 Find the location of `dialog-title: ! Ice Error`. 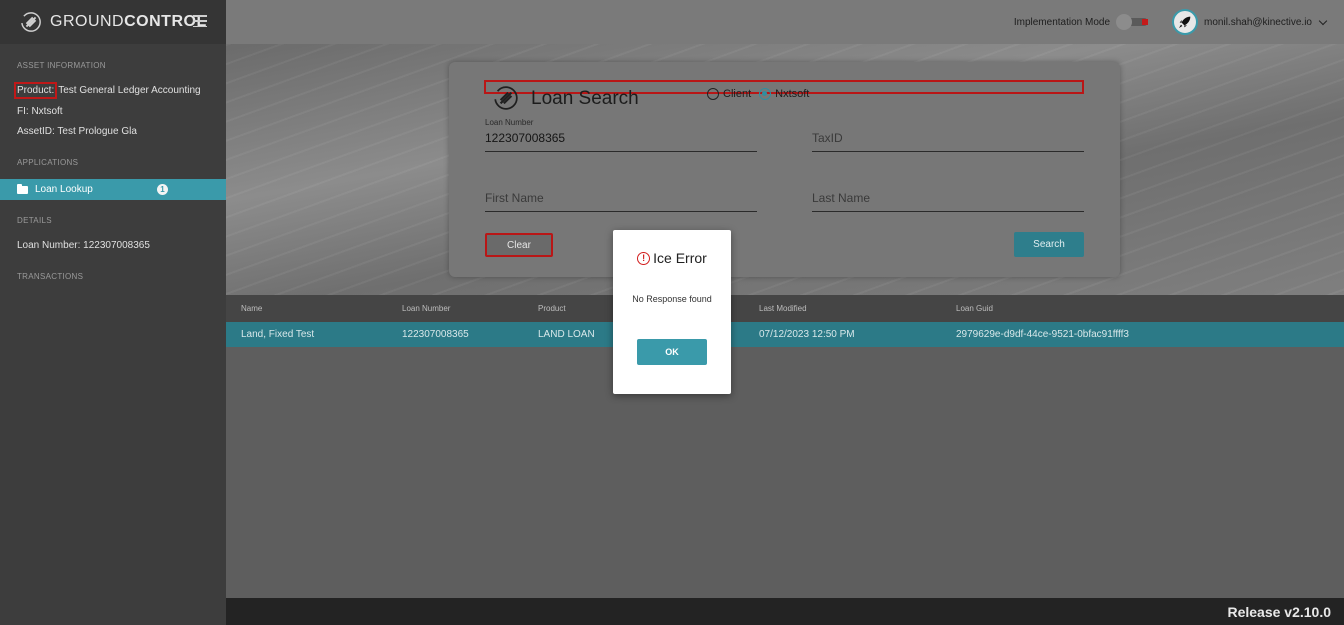

dialog-title: ! Ice Error is located at coordinates (672, 258).